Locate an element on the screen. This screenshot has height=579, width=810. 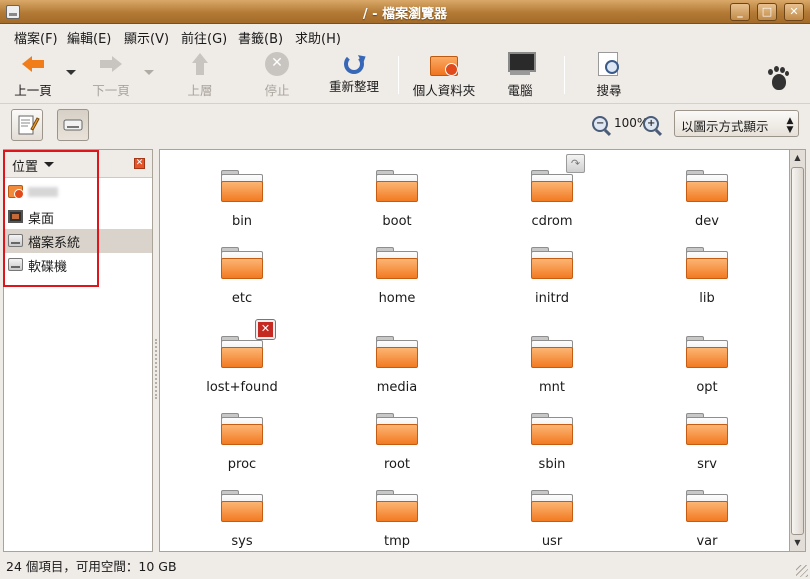
folder-item: usr is located at coordinates (552, 519).